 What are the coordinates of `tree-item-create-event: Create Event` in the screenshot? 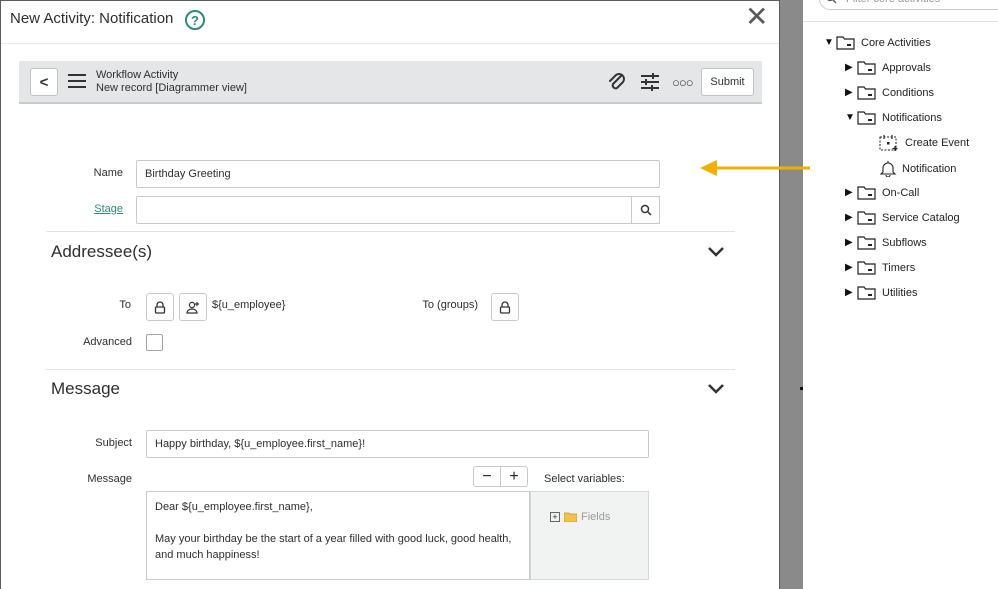 It's located at (924, 143).